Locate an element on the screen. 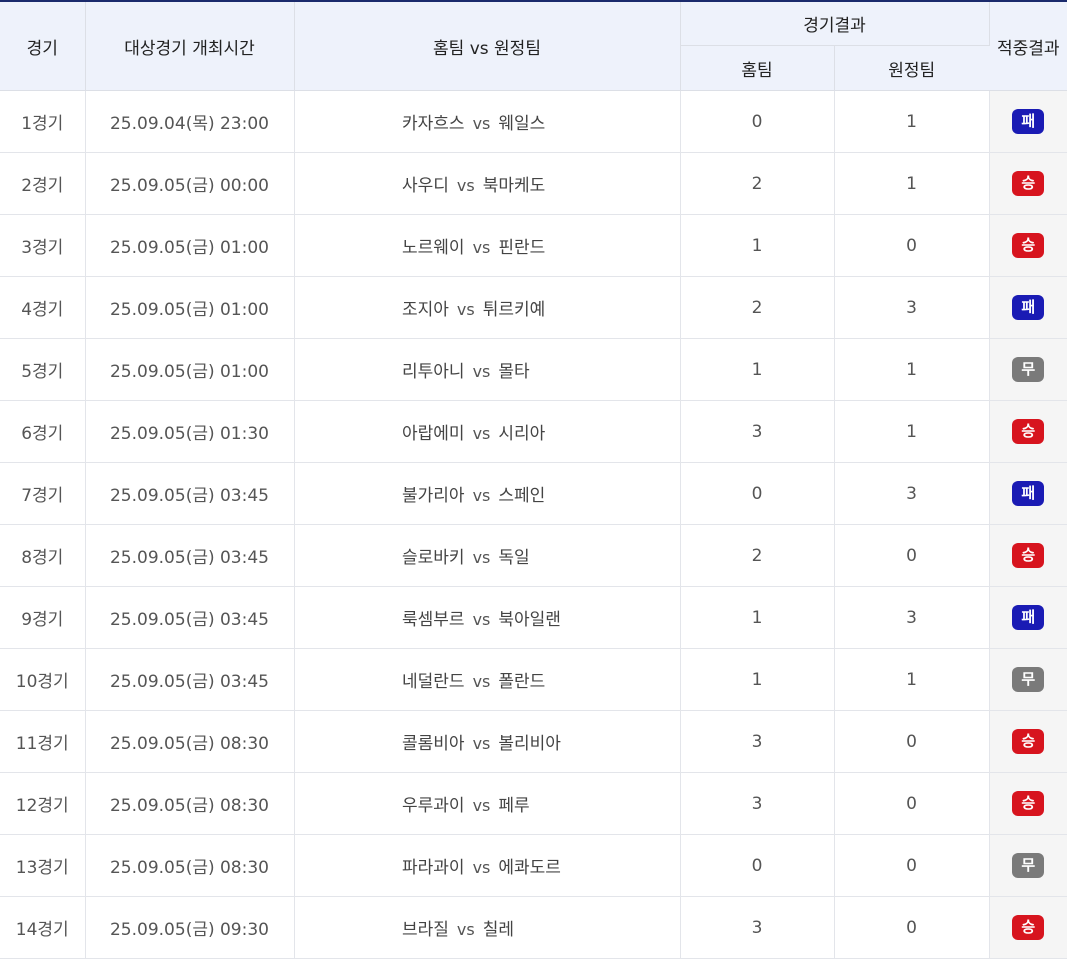 This screenshot has height=959, width=1067. table-row: 5경기 25.09.05(금) 01:00 리투아니 vs 몰타 1 1 무 is located at coordinates (533, 369).